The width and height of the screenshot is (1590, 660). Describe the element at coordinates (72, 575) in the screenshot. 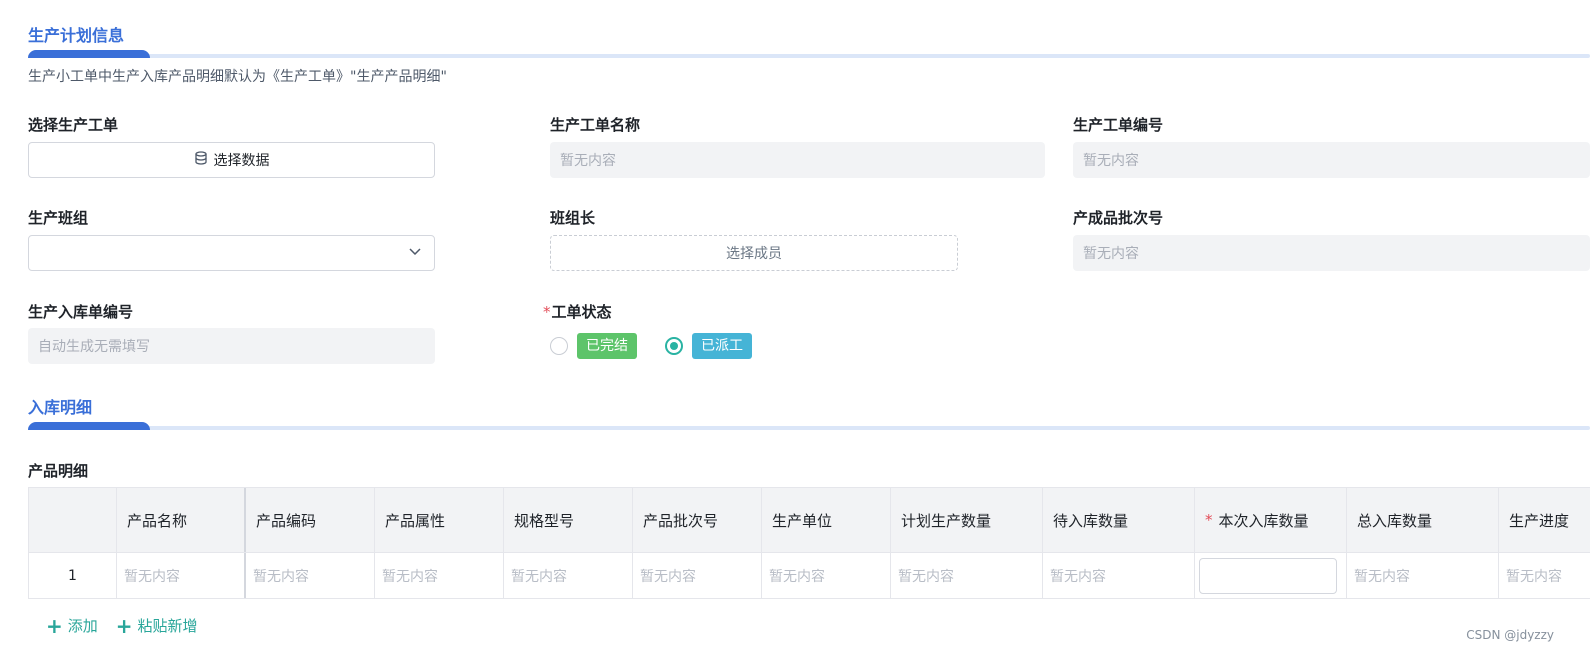

I see `cell-index: 1` at that location.